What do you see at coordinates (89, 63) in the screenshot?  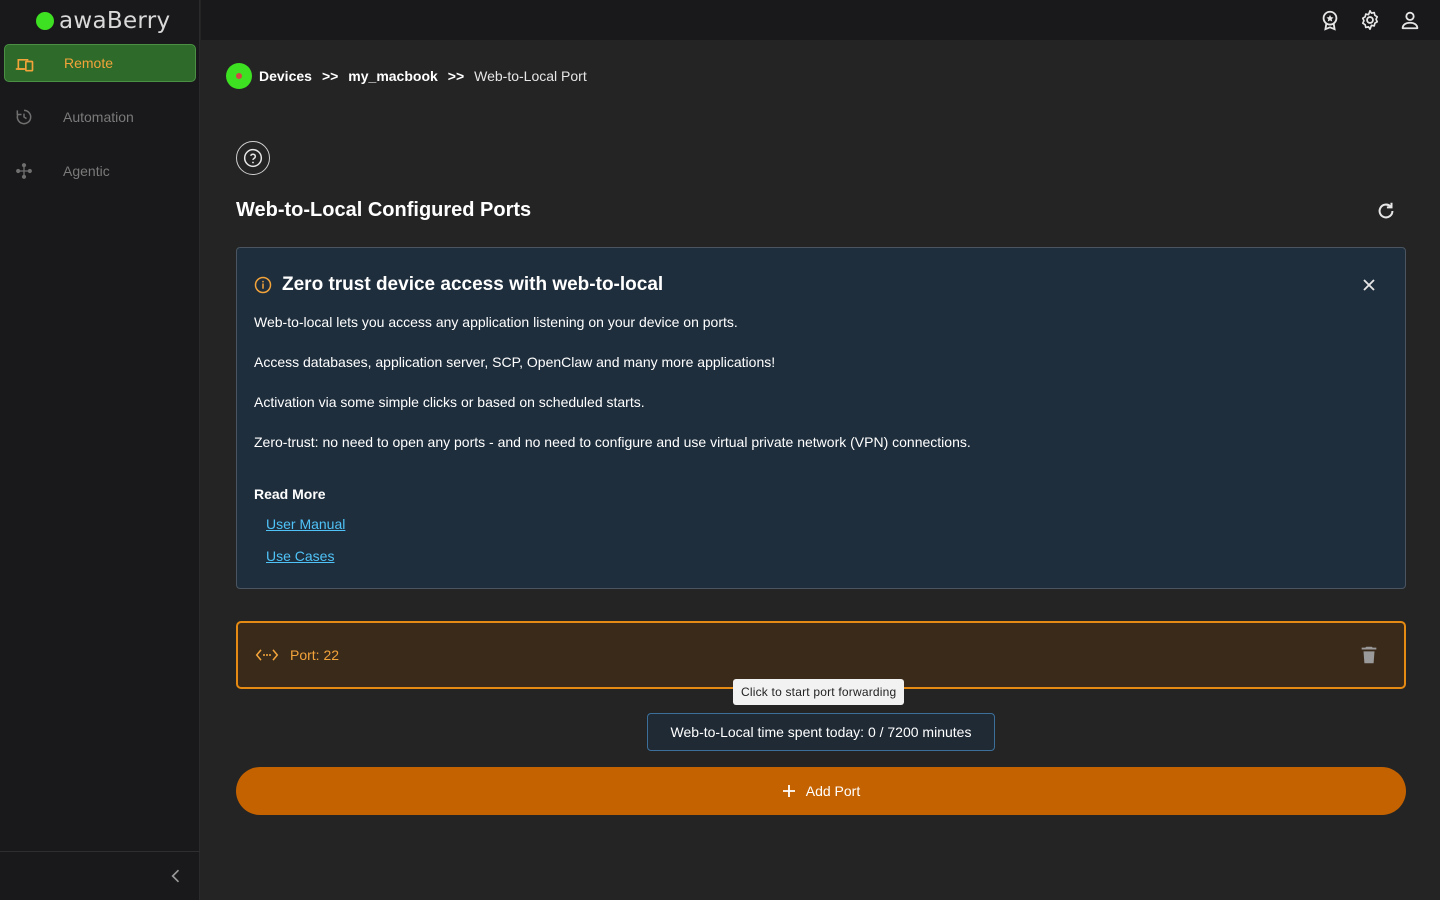 I see `sidebar-item-label: Remote` at bounding box center [89, 63].